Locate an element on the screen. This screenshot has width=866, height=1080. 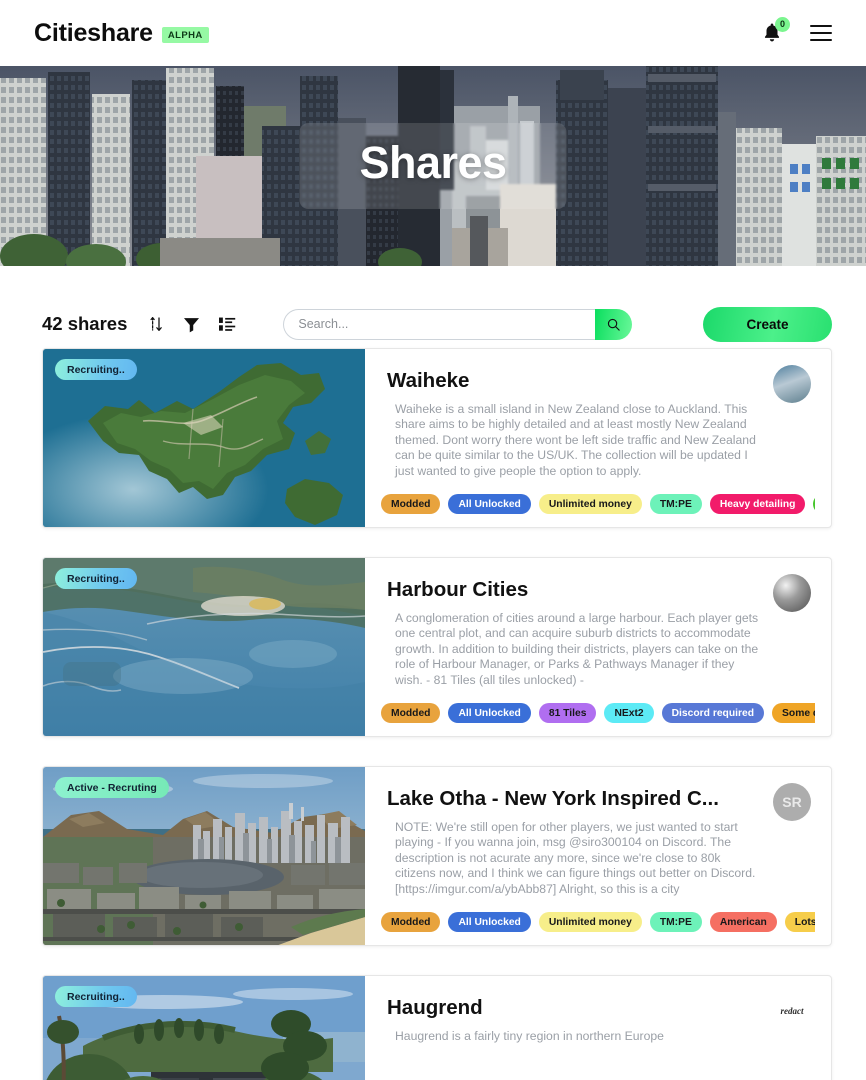
notification-count-badge: 0 is located at coordinates (782, 24).